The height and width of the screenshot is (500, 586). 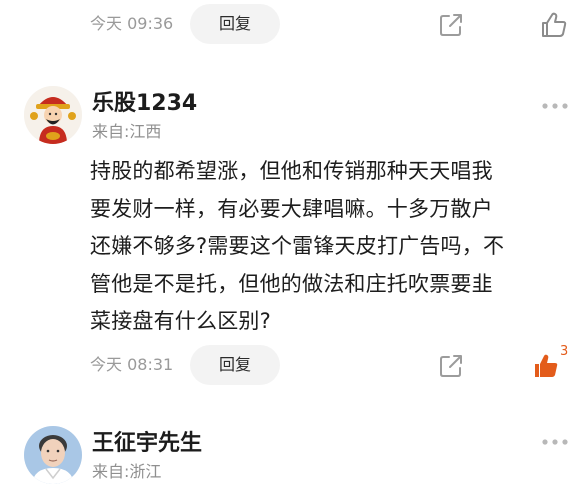 I want to click on username: 乐股1234, so click(x=144, y=104).